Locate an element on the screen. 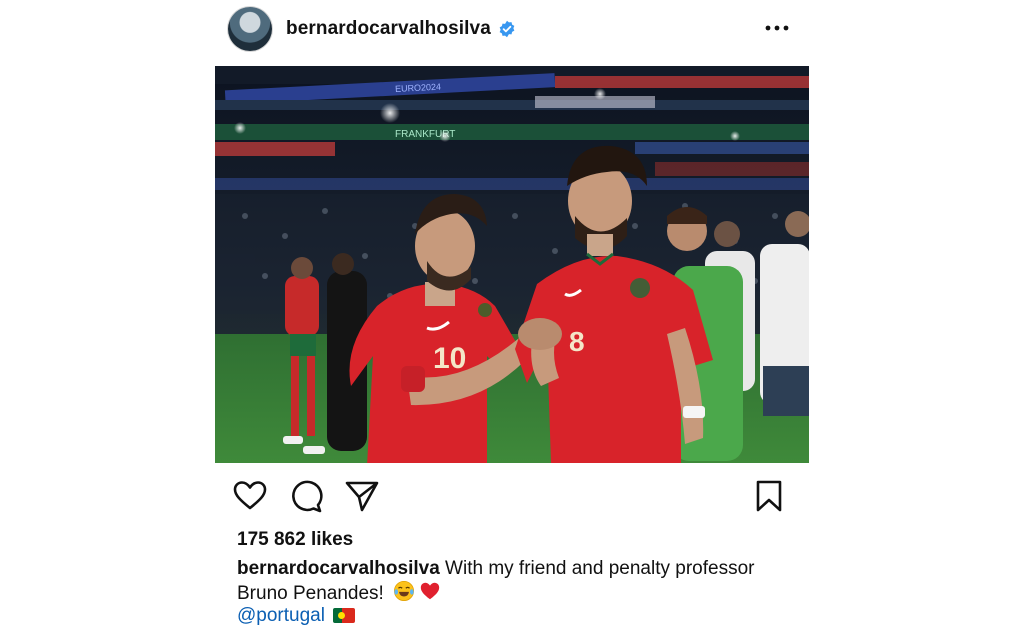 The height and width of the screenshot is (640, 1024). red-heart-emoji is located at coordinates (430, 591).